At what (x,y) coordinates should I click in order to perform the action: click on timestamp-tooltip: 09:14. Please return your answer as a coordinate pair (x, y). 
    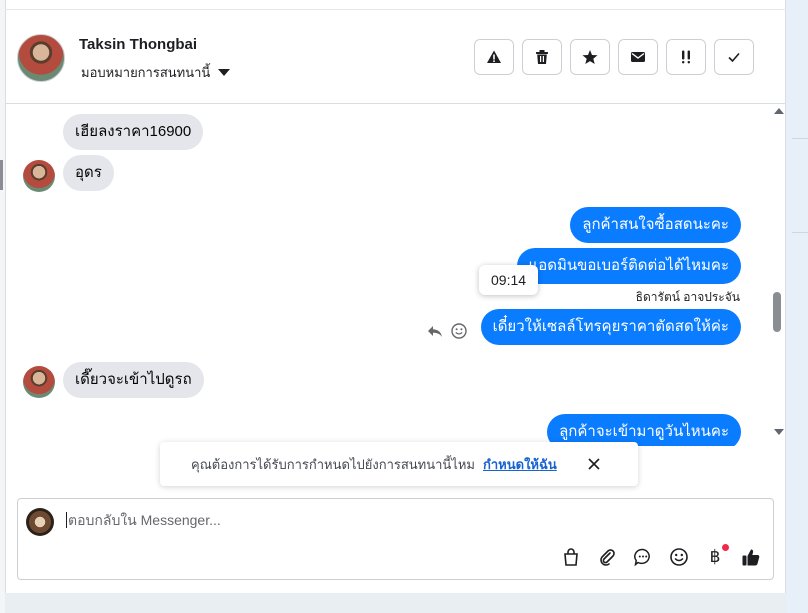
    Looking at the image, I should click on (509, 280).